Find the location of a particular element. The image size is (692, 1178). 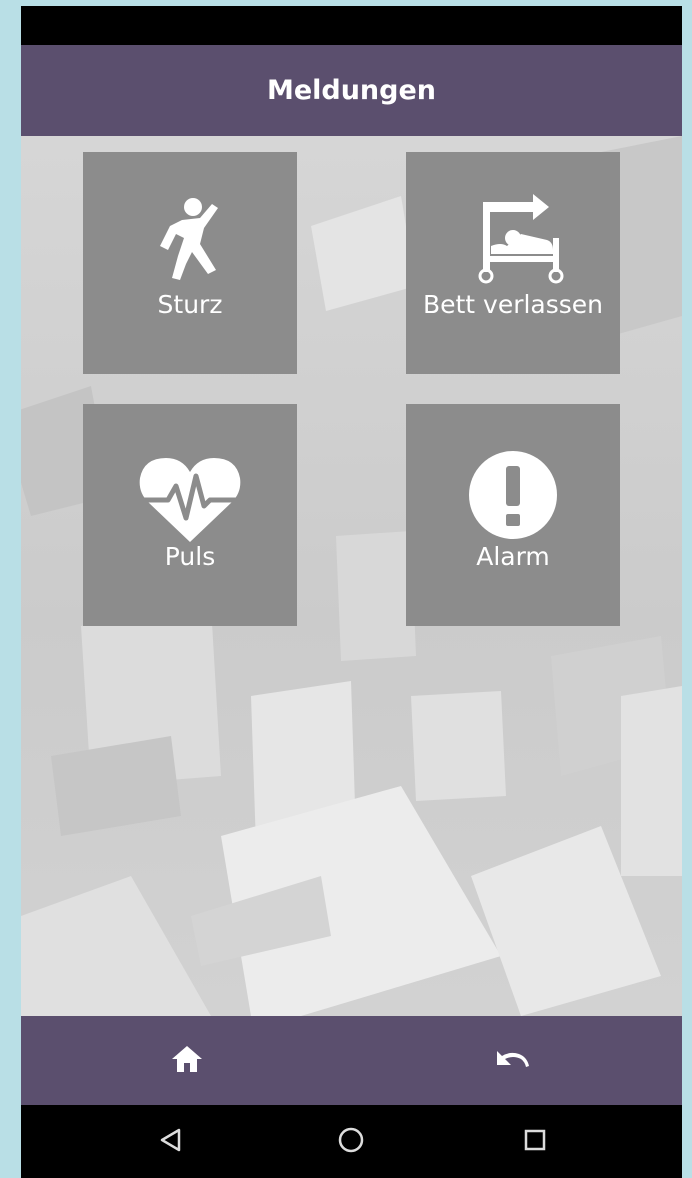

home-icon is located at coordinates (187, 1061).